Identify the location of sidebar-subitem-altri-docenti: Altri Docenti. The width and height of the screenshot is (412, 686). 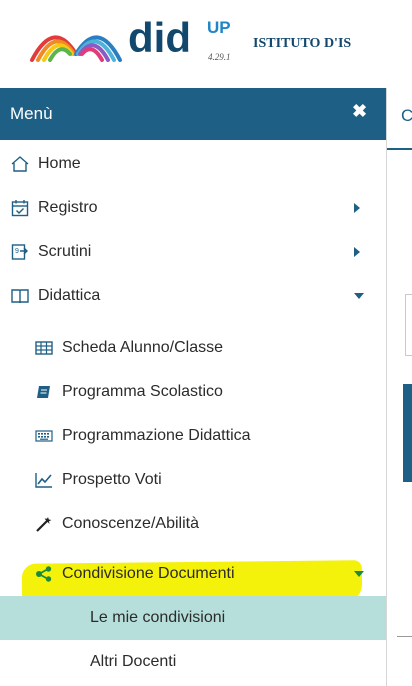
(193, 662).